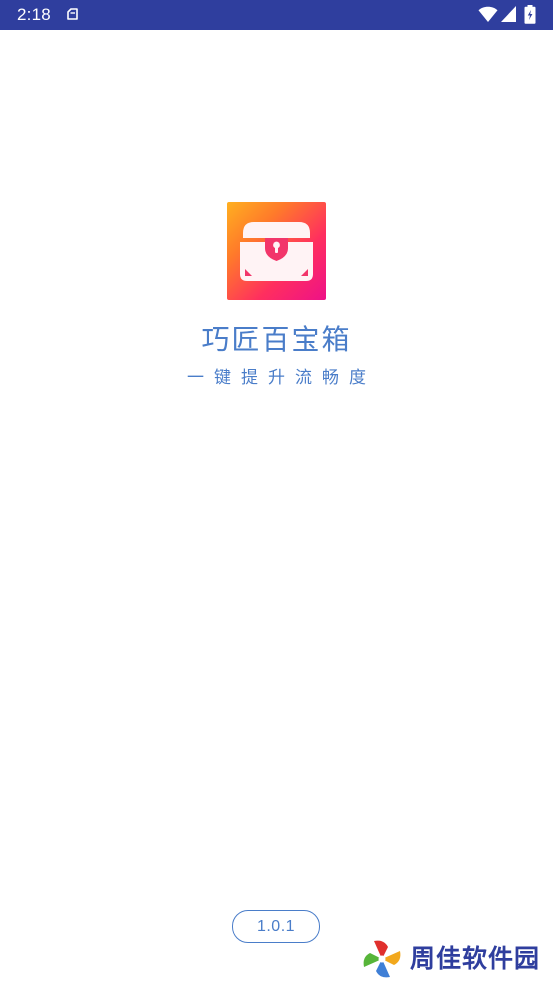  I want to click on wifi-icon, so click(488, 14).